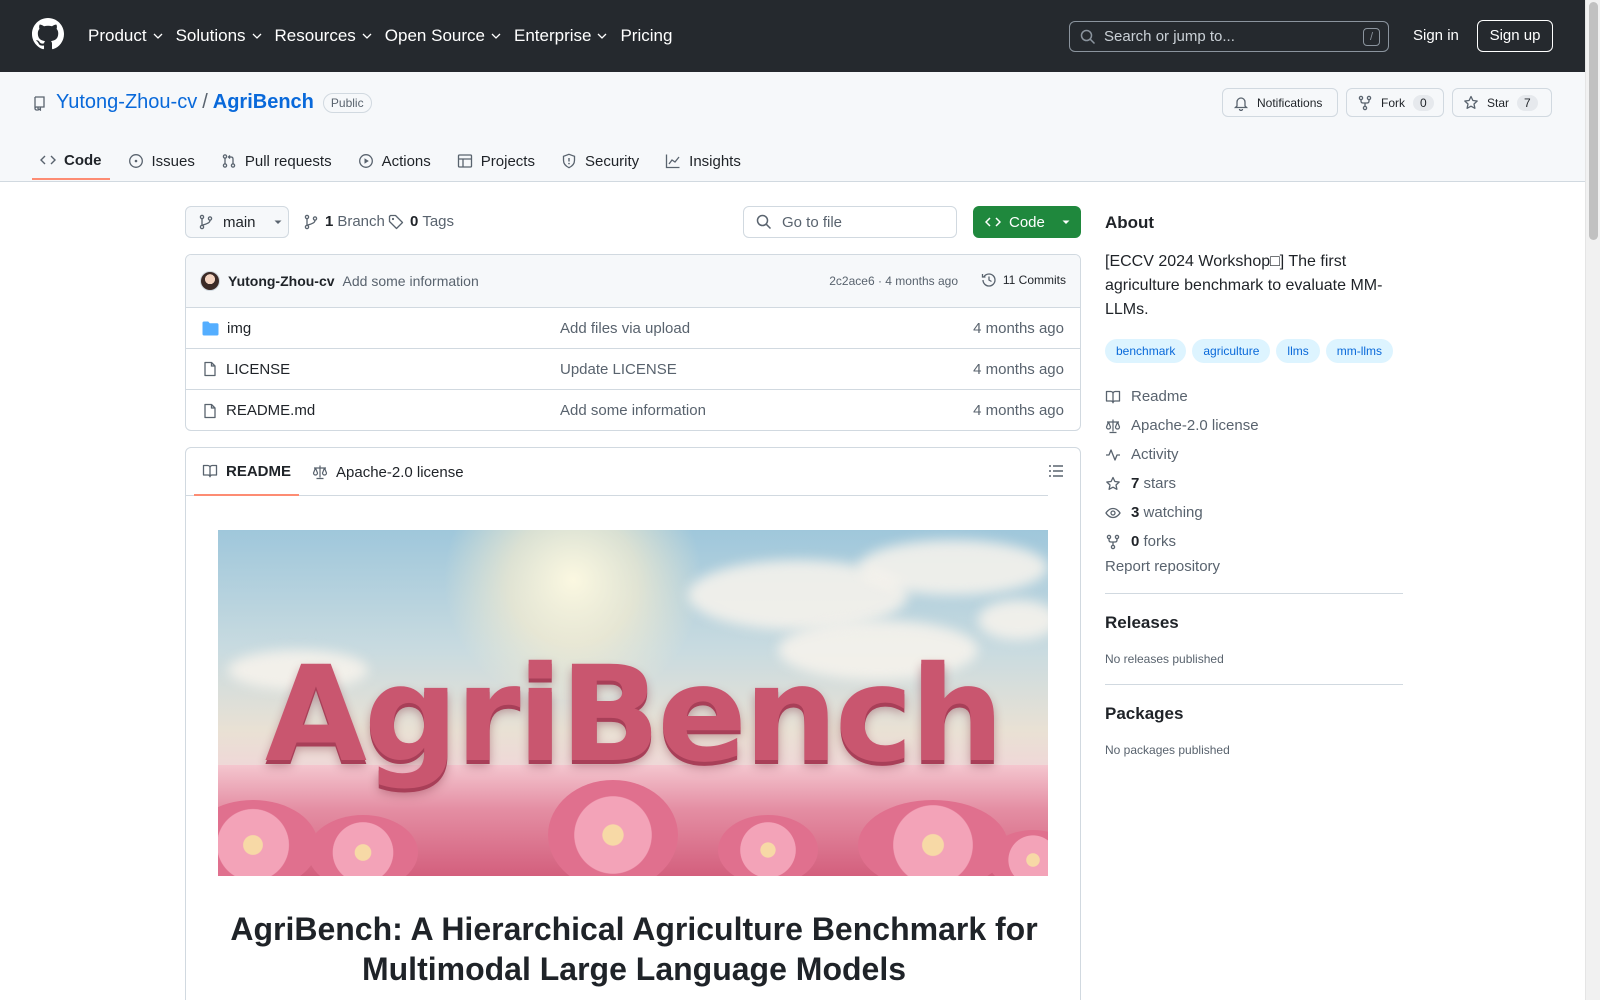 This screenshot has height=1000, width=1600. Describe the element at coordinates (247, 472) in the screenshot. I see `tab-readme: README` at that location.